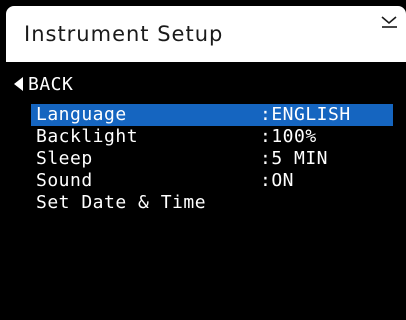  Describe the element at coordinates (305, 114) in the screenshot. I see `menu-item-value: :ENGLISH` at that location.